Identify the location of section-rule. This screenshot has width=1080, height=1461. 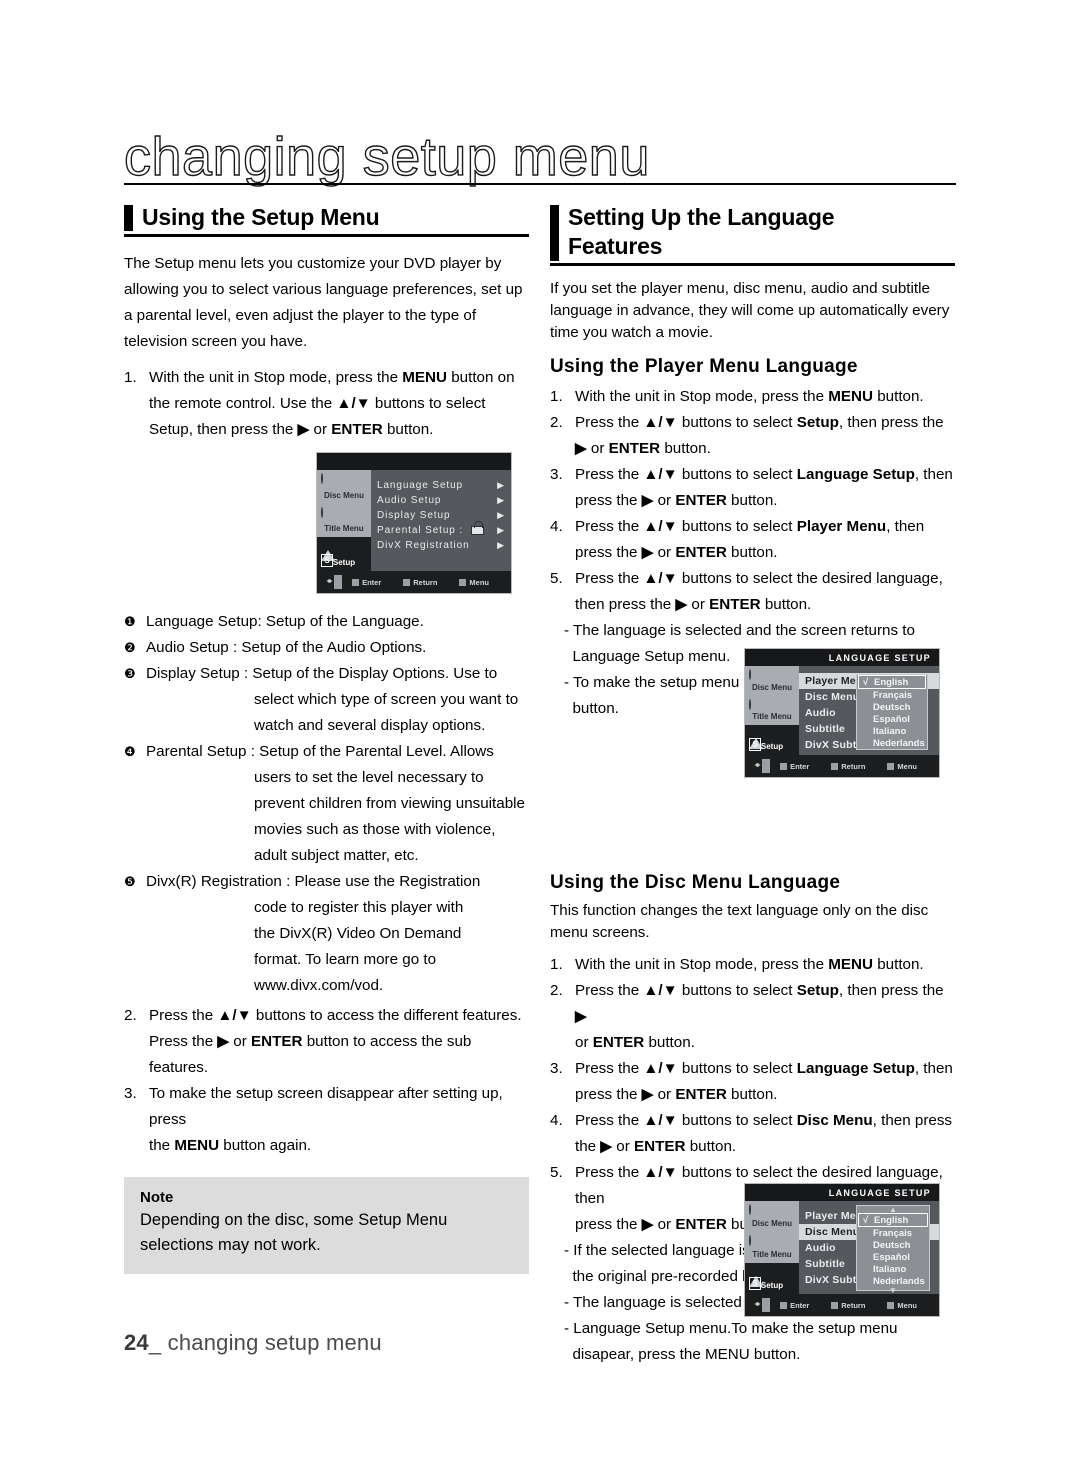
(326, 235).